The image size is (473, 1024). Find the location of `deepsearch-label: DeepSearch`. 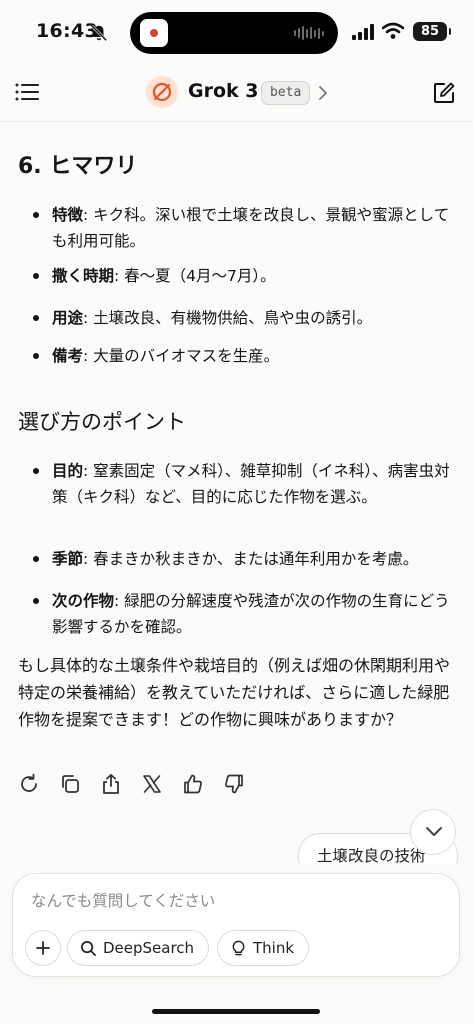

deepsearch-label: DeepSearch is located at coordinates (149, 948).